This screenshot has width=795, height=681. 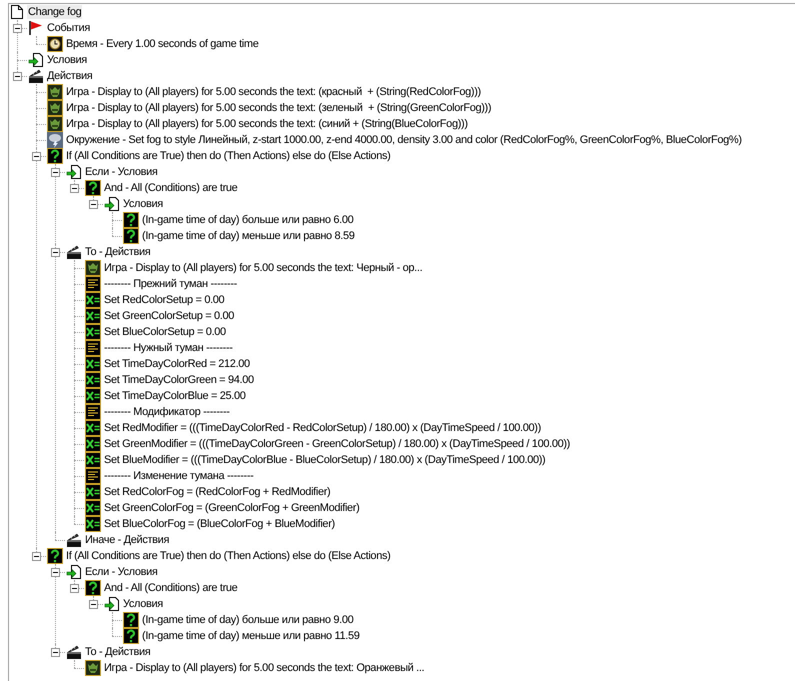 I want to click on tree-item: Время - Every 1.00 seconds of game time, so click(x=162, y=44).